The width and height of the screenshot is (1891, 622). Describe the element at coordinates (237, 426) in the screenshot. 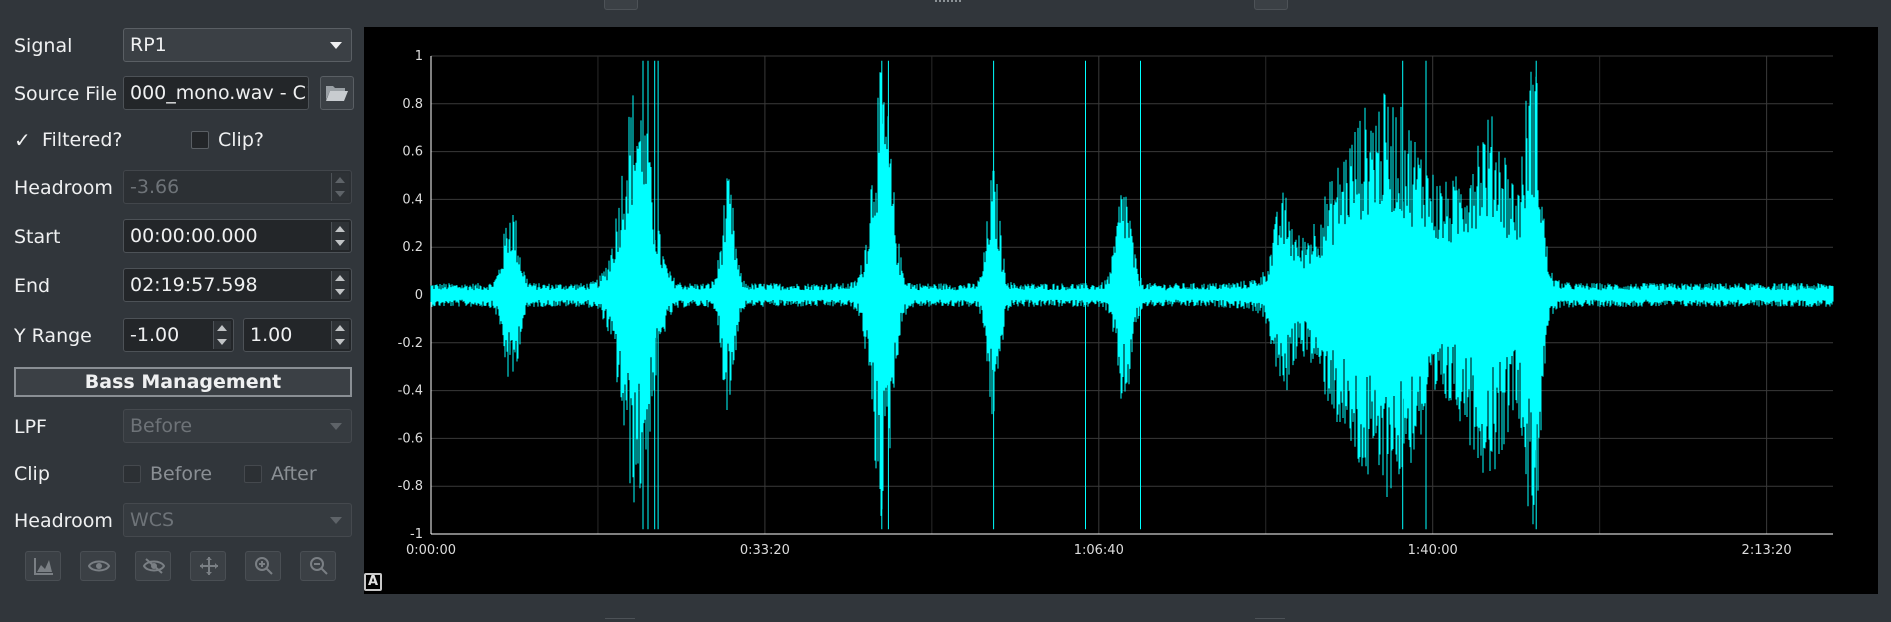

I see `lpf-combo: Before` at that location.